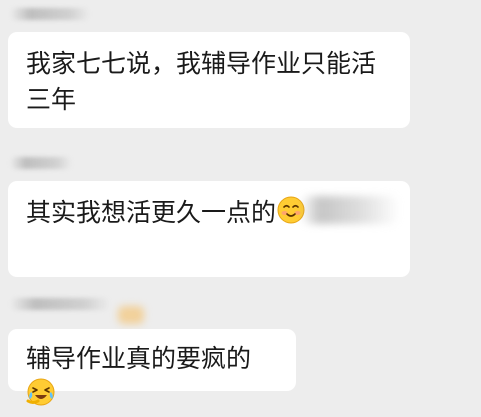 The width and height of the screenshot is (481, 417). Describe the element at coordinates (131, 315) in the screenshot. I see `avatar-redacted` at that location.